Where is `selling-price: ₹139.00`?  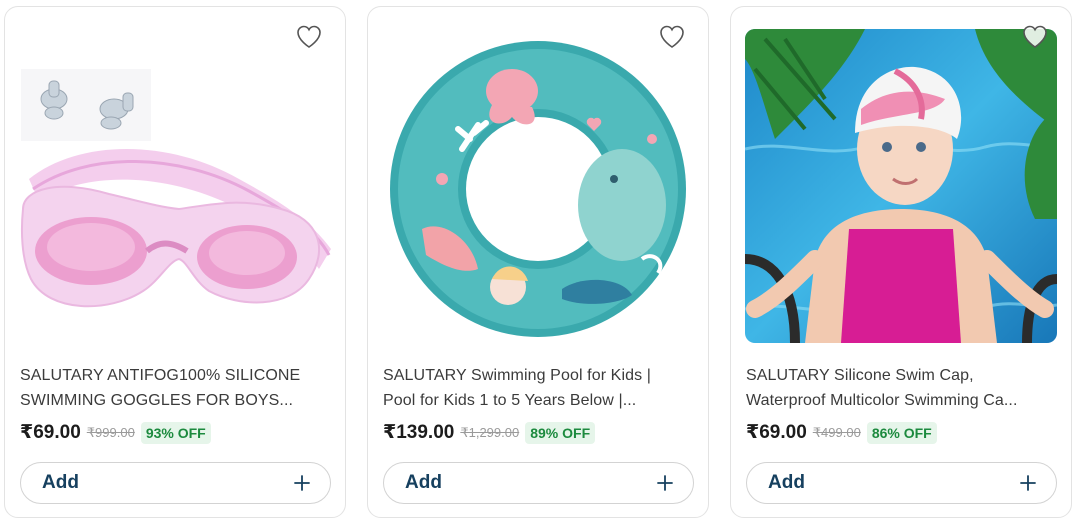
selling-price: ₹139.00 is located at coordinates (419, 432).